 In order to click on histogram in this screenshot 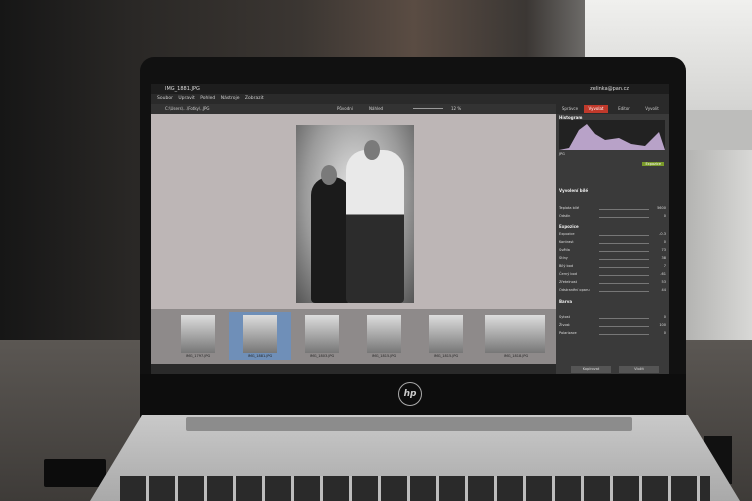, I will do `click(612, 135)`.